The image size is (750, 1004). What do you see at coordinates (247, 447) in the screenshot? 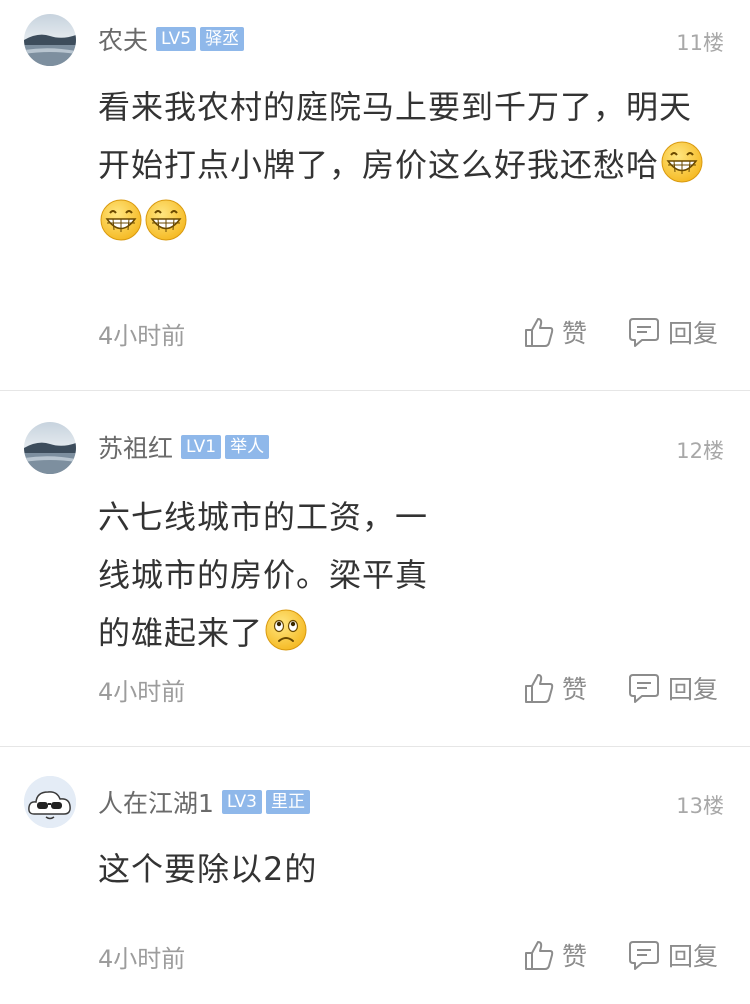
I see `title-badge: 举人` at bounding box center [247, 447].